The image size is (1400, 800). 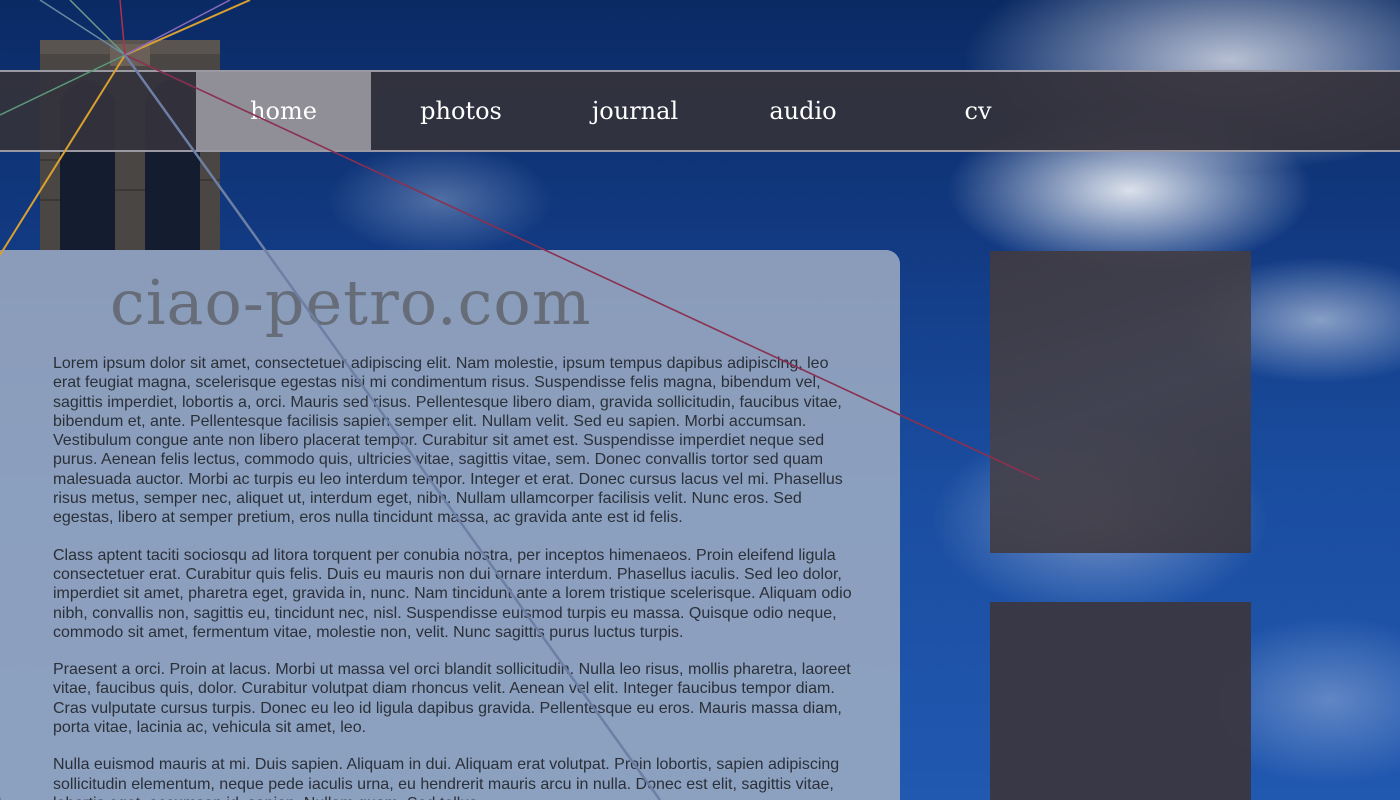 I want to click on main-navigation: home photos journal audio cv, so click(x=700, y=111).